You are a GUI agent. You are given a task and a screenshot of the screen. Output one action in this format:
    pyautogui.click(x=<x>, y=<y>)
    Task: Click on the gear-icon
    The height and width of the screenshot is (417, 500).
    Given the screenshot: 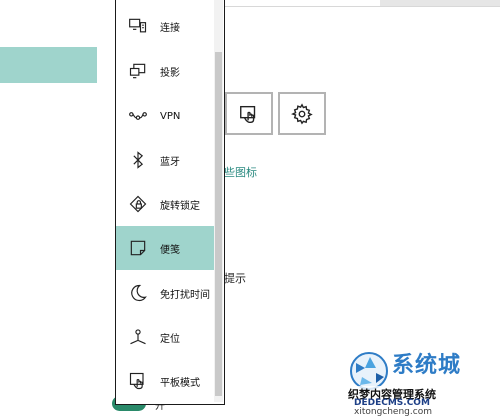 What is the action you would take?
    pyautogui.click(x=302, y=113)
    